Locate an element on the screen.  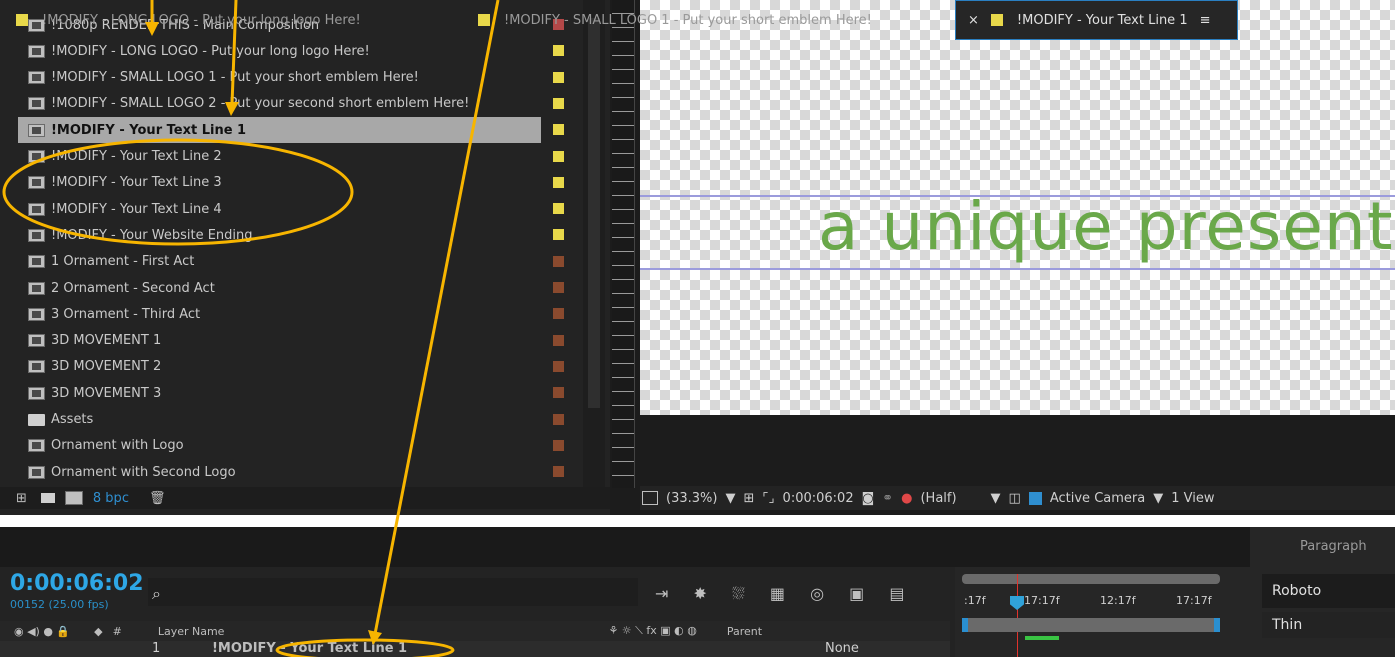
layer-parent: None is located at coordinates (842, 648).